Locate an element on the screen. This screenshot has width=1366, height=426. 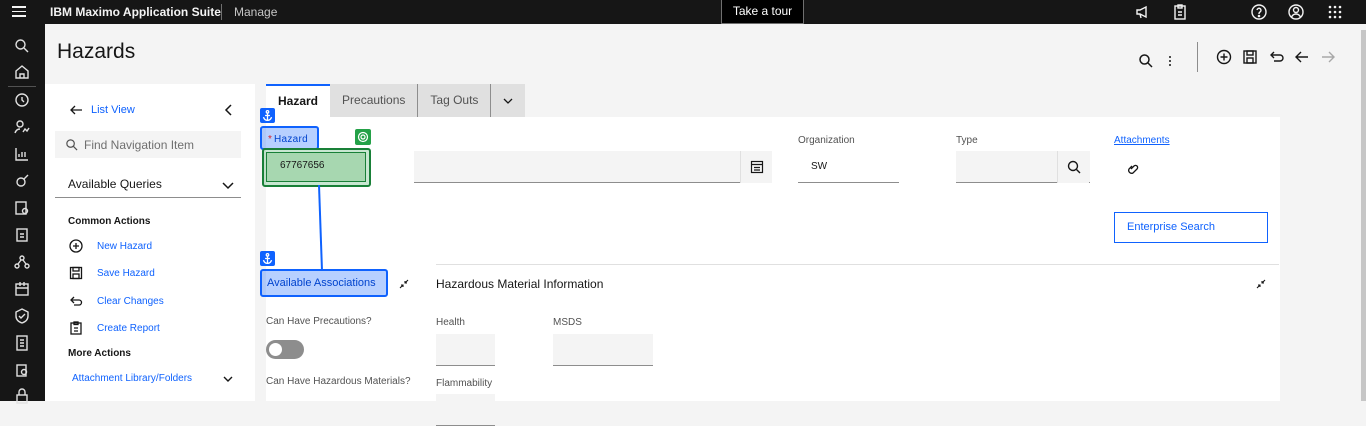
save-hazard-label: Save Hazard is located at coordinates (126, 273).